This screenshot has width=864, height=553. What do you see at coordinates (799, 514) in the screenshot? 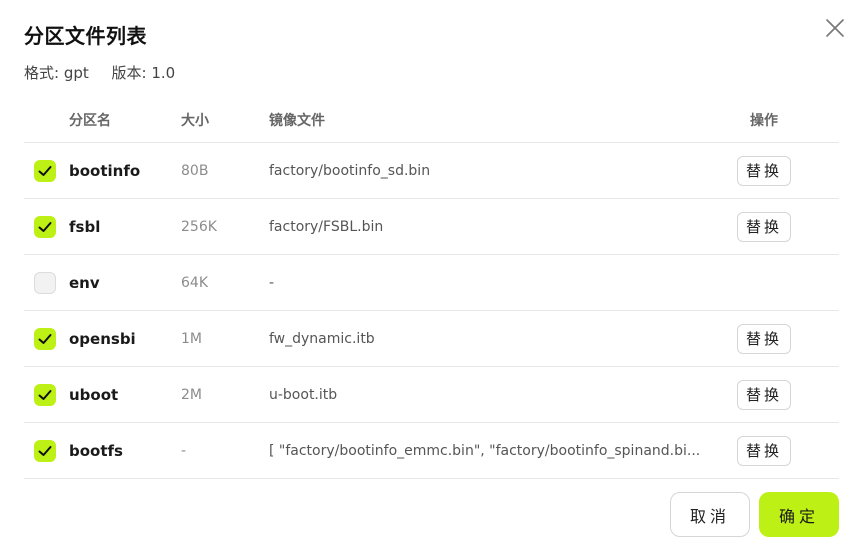
I see `confirm-button: 确定` at bounding box center [799, 514].